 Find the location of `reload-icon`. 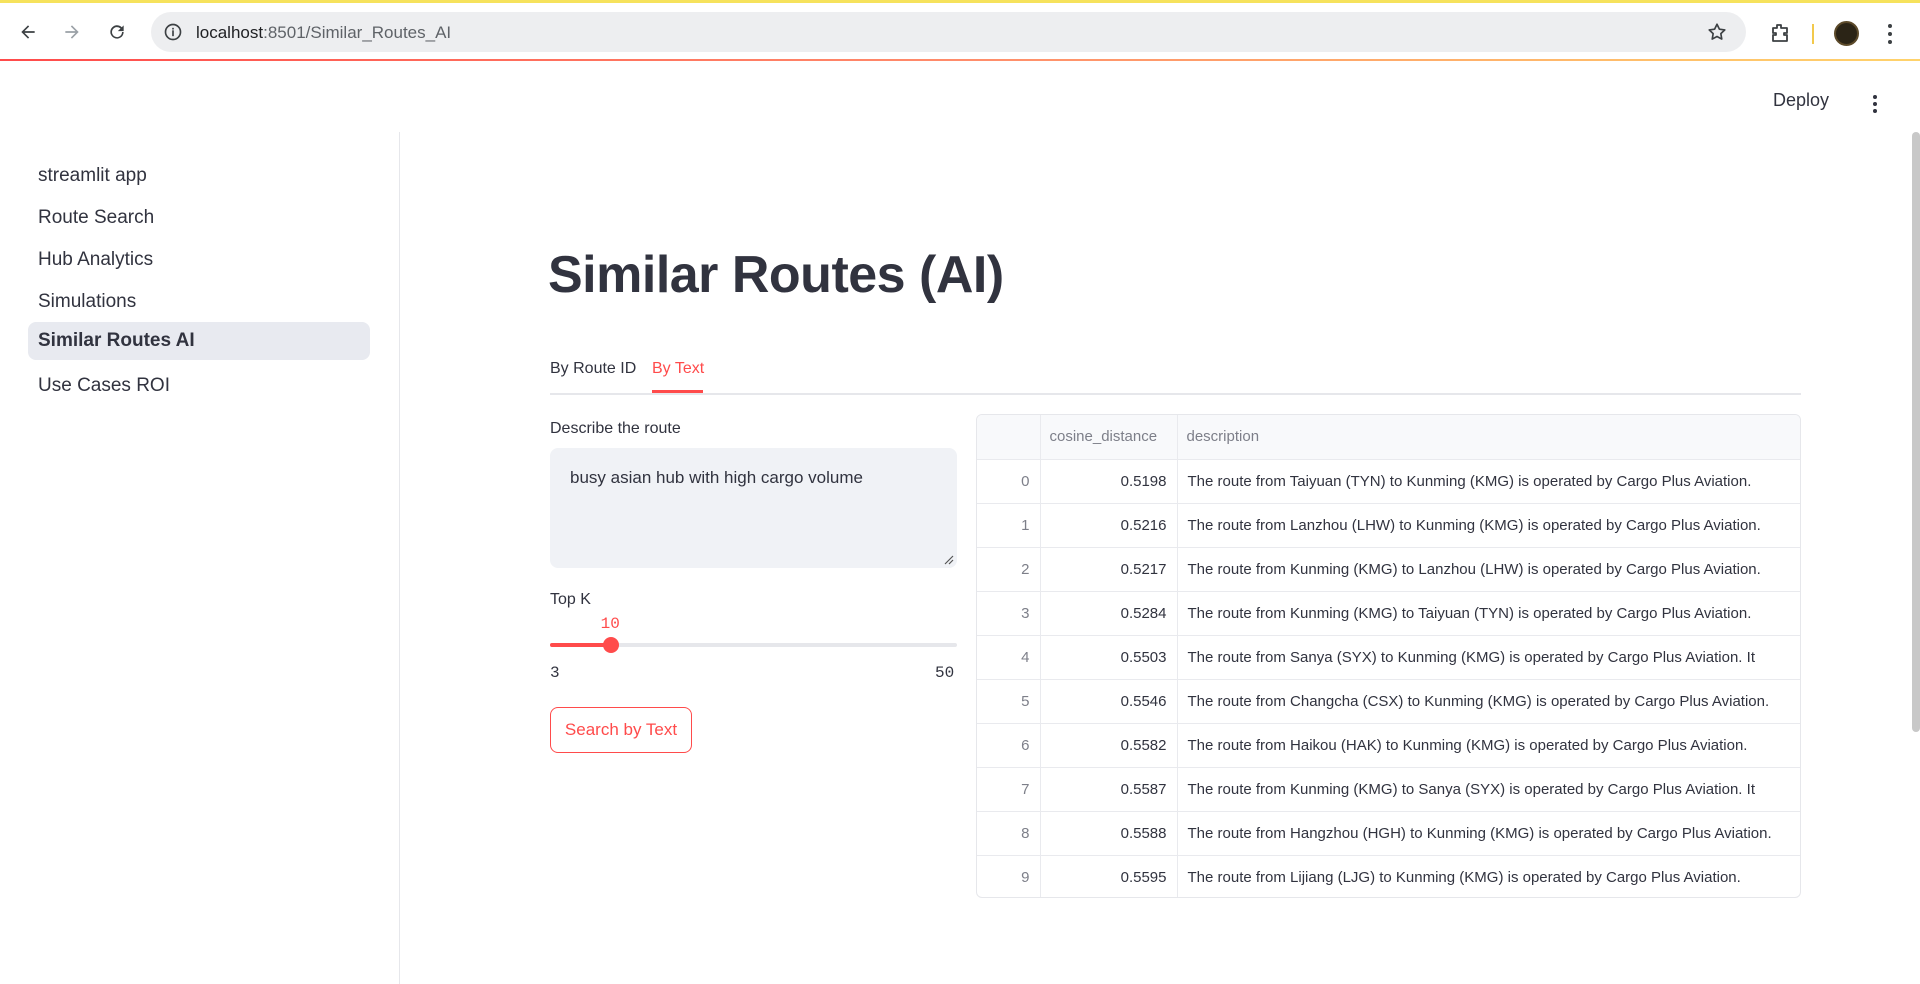

reload-icon is located at coordinates (117, 32).